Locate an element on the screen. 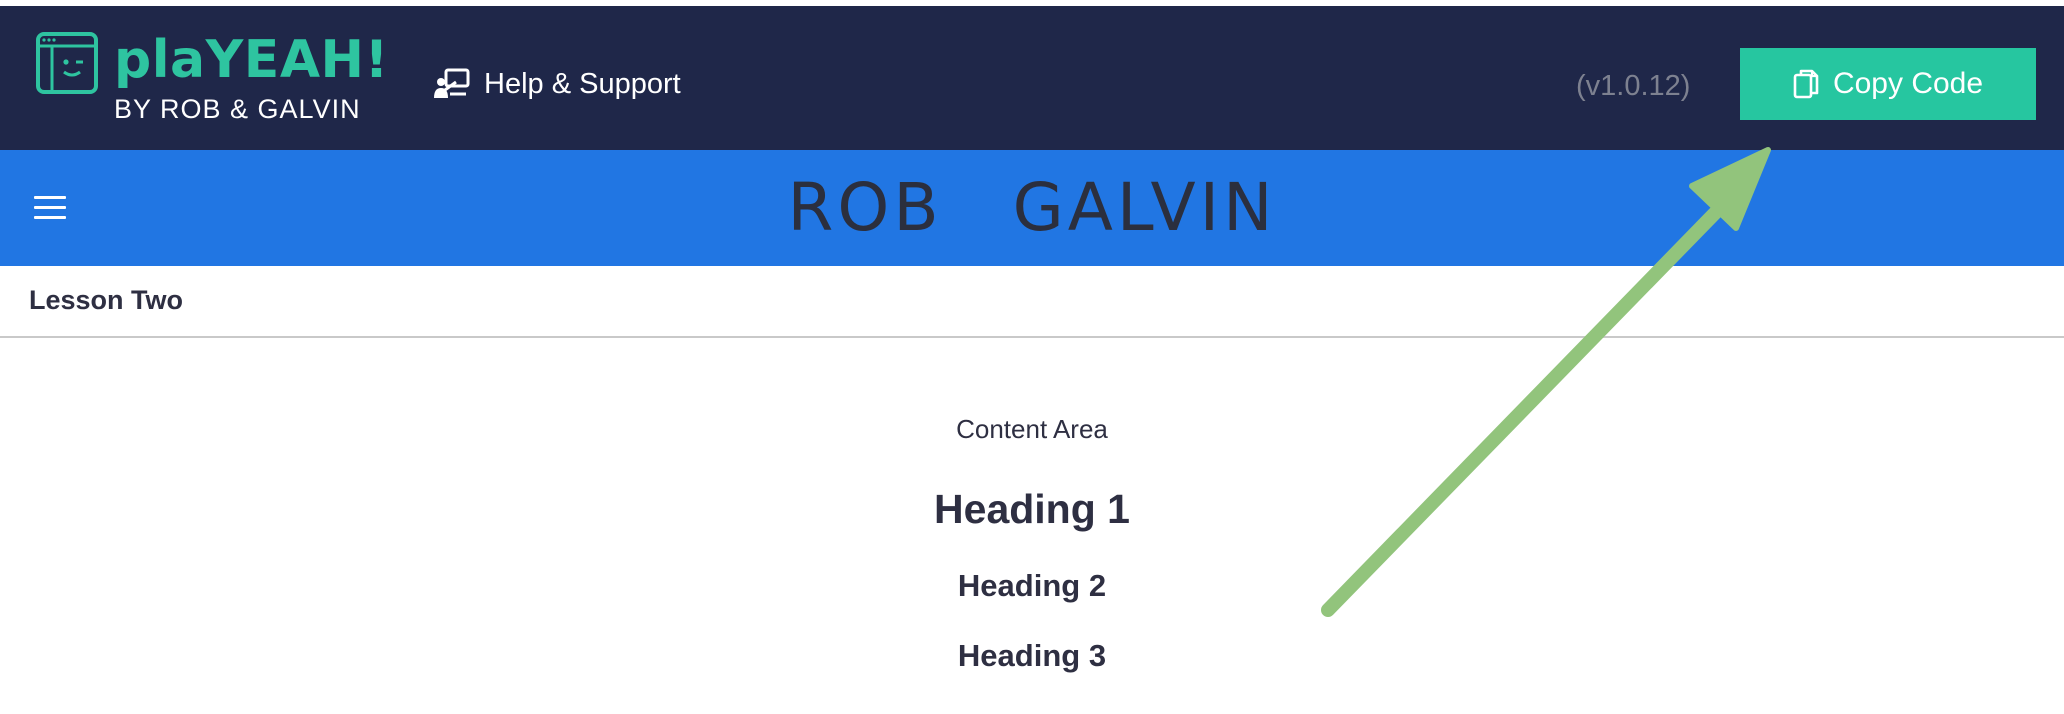 The image size is (2064, 714). lesson-title: Lesson Two is located at coordinates (106, 300).